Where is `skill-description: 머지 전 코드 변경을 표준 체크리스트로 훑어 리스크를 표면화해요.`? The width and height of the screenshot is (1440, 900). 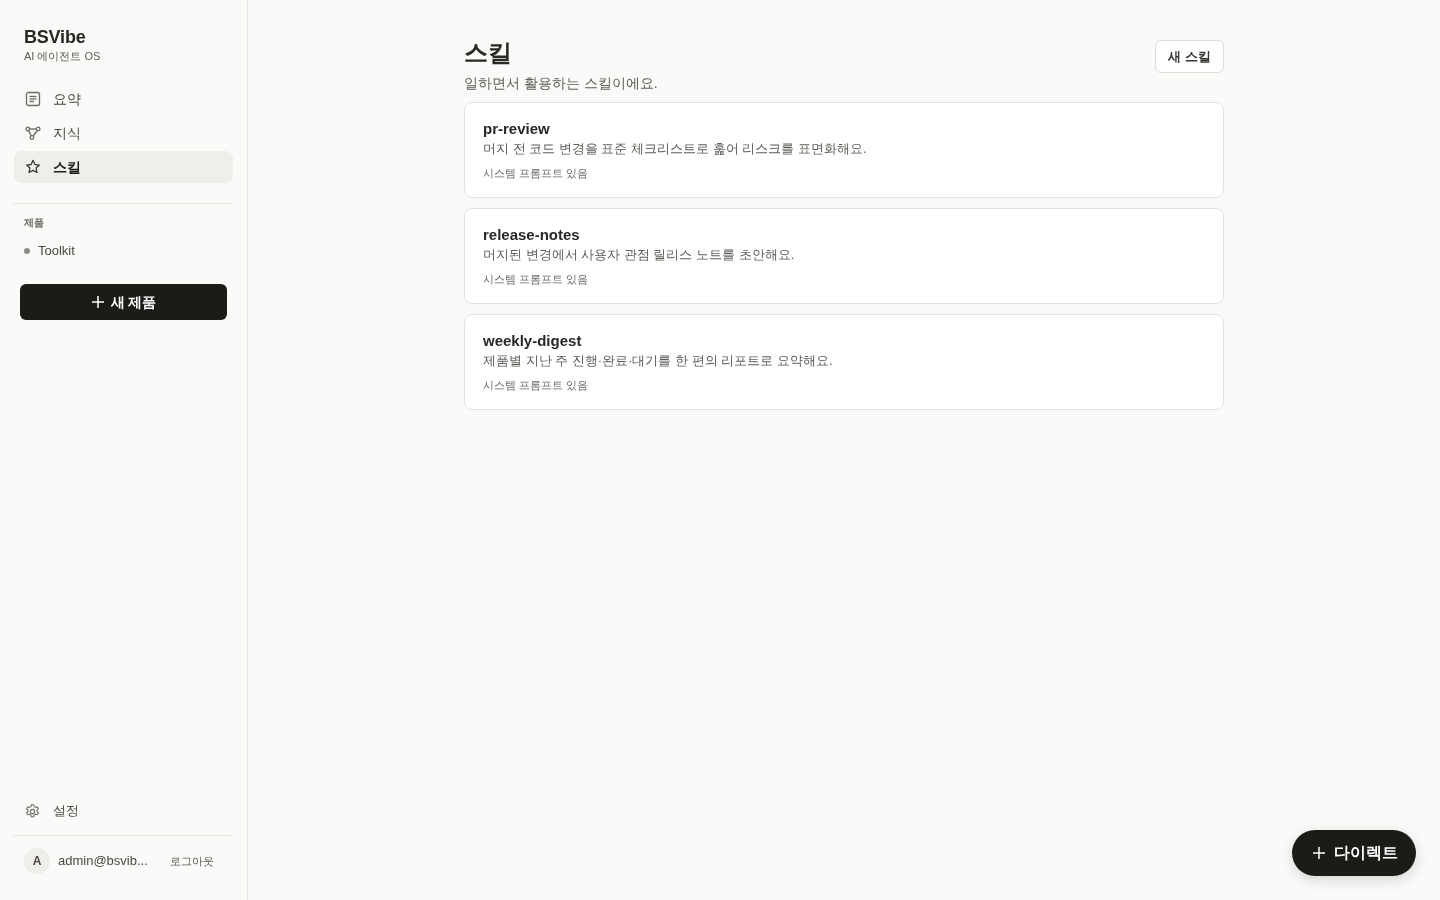
skill-description: 머지 전 코드 변경을 표준 체크리스트로 훑어 리스크를 표면화해요. is located at coordinates (675, 149).